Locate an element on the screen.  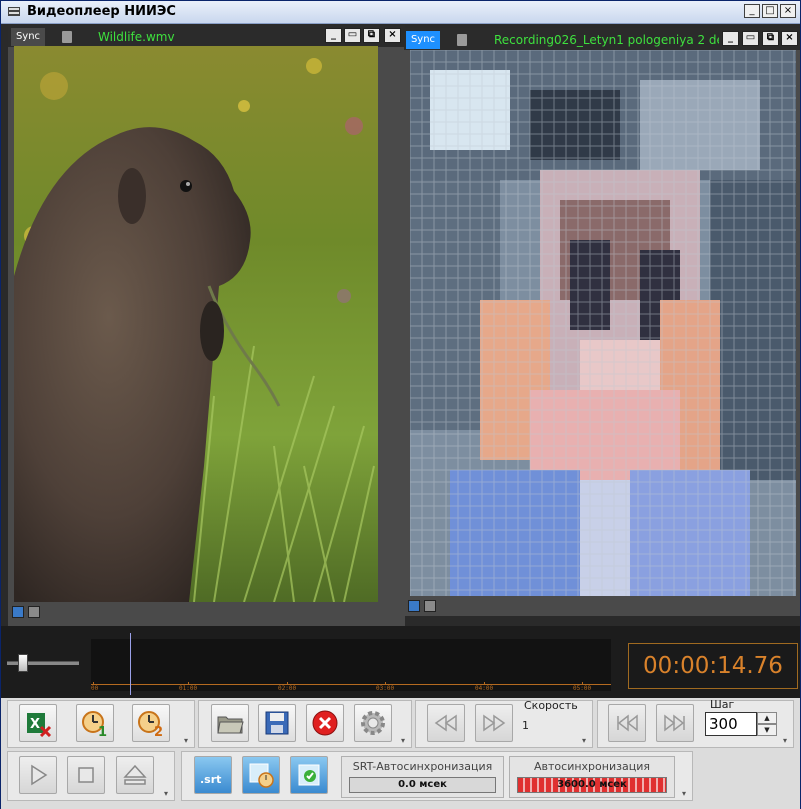
sync-check-button is located at coordinates (309, 775).